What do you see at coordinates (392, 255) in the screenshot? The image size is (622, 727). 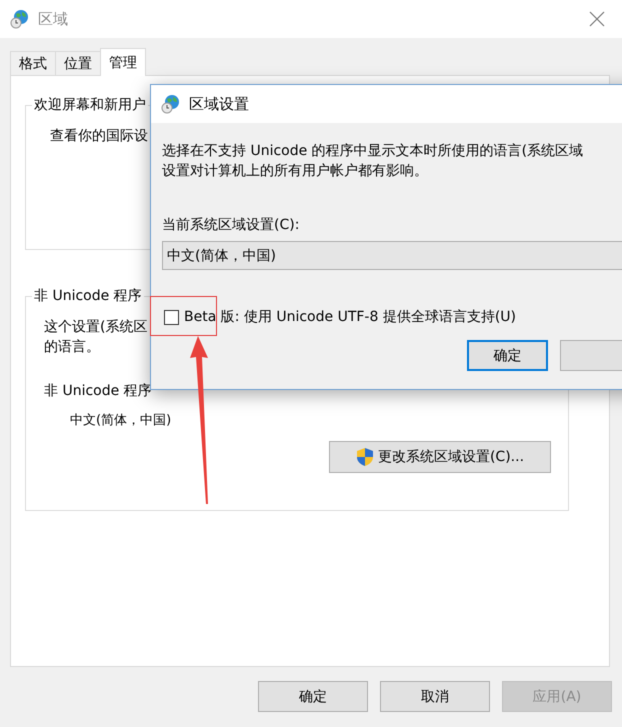 I see `locale-dropdown: 中文(简体，中国)` at bounding box center [392, 255].